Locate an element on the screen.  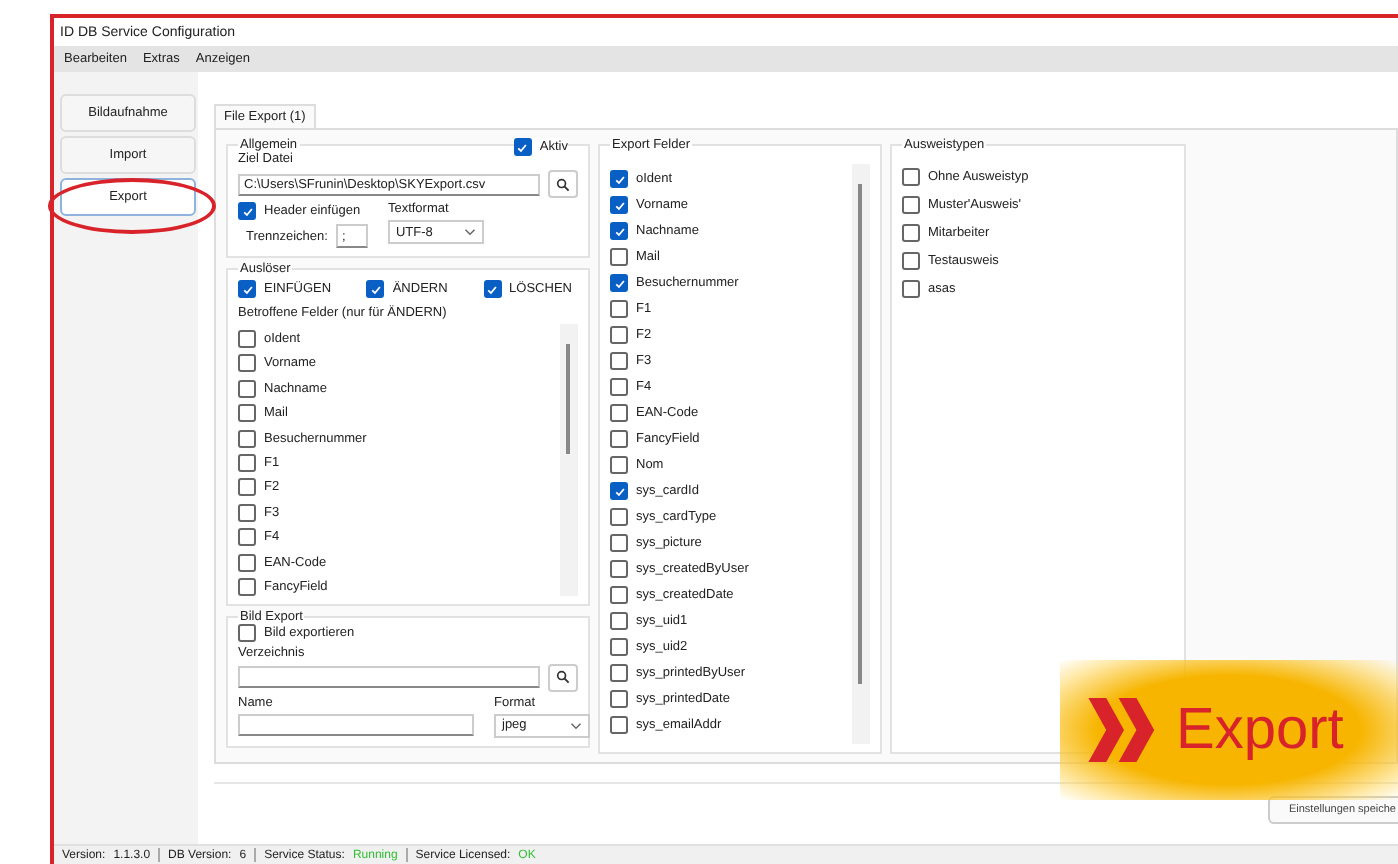
callout-label: Export is located at coordinates (1260, 730).